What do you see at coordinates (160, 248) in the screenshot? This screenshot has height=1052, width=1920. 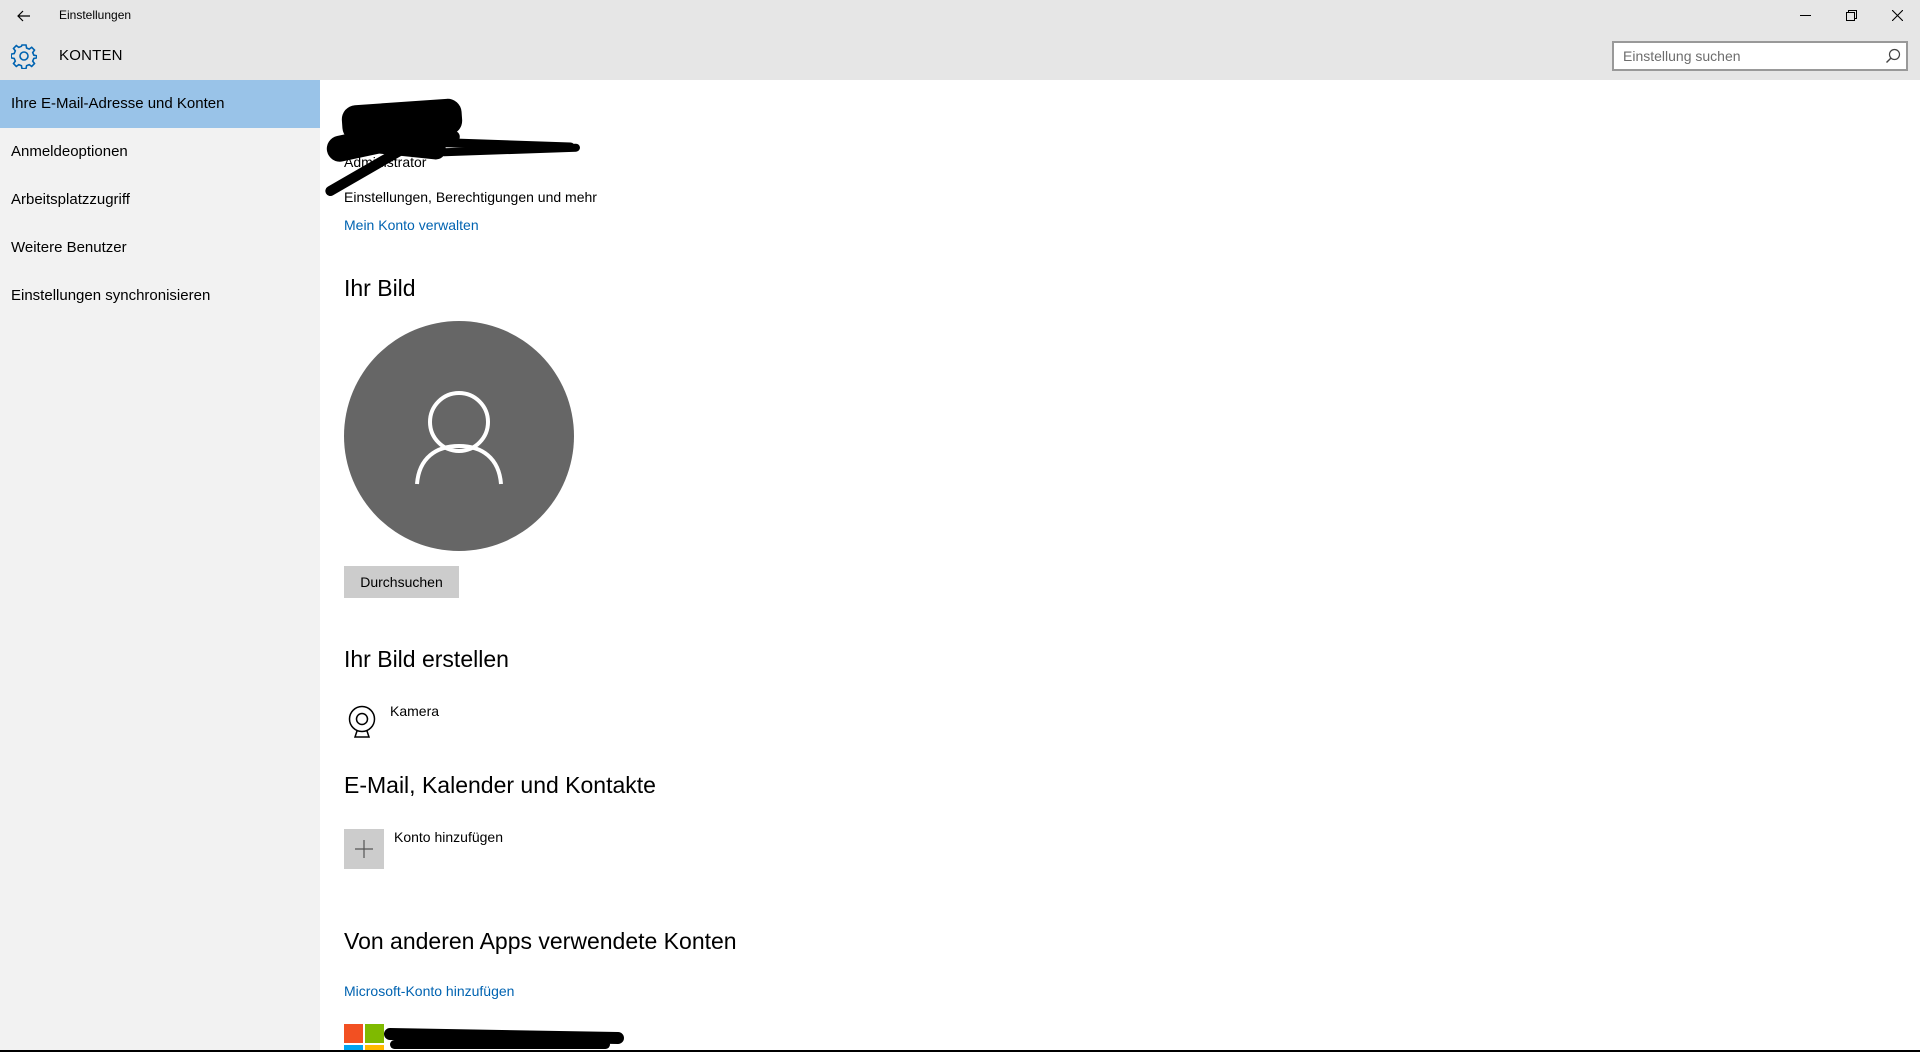 I see `sidebar-item-other-users: Weitere Benutzer` at bounding box center [160, 248].